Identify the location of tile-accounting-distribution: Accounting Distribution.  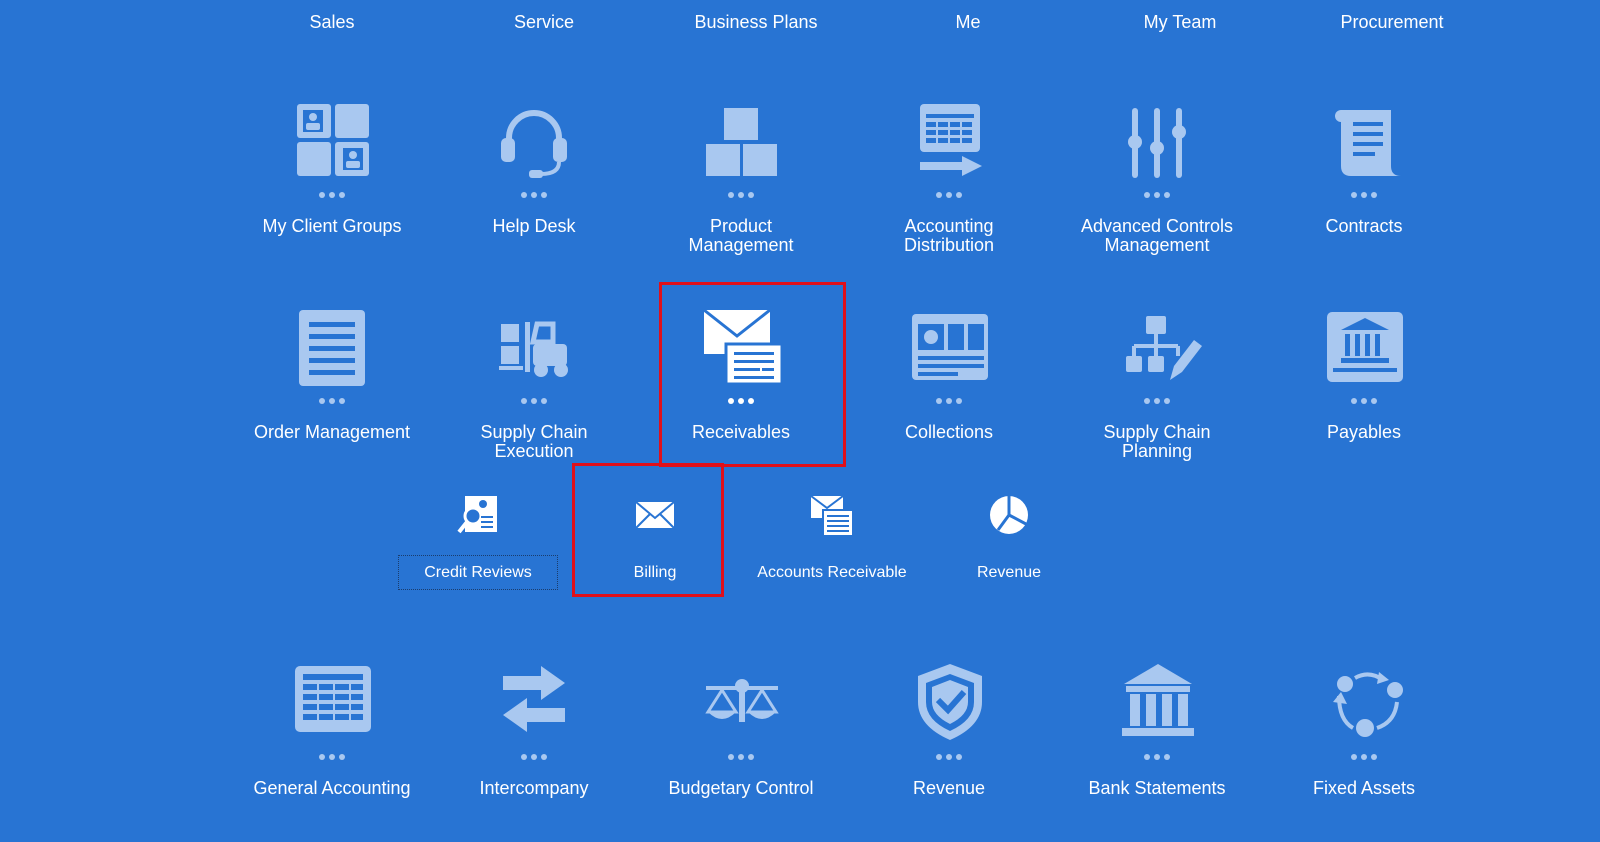
(949, 190).